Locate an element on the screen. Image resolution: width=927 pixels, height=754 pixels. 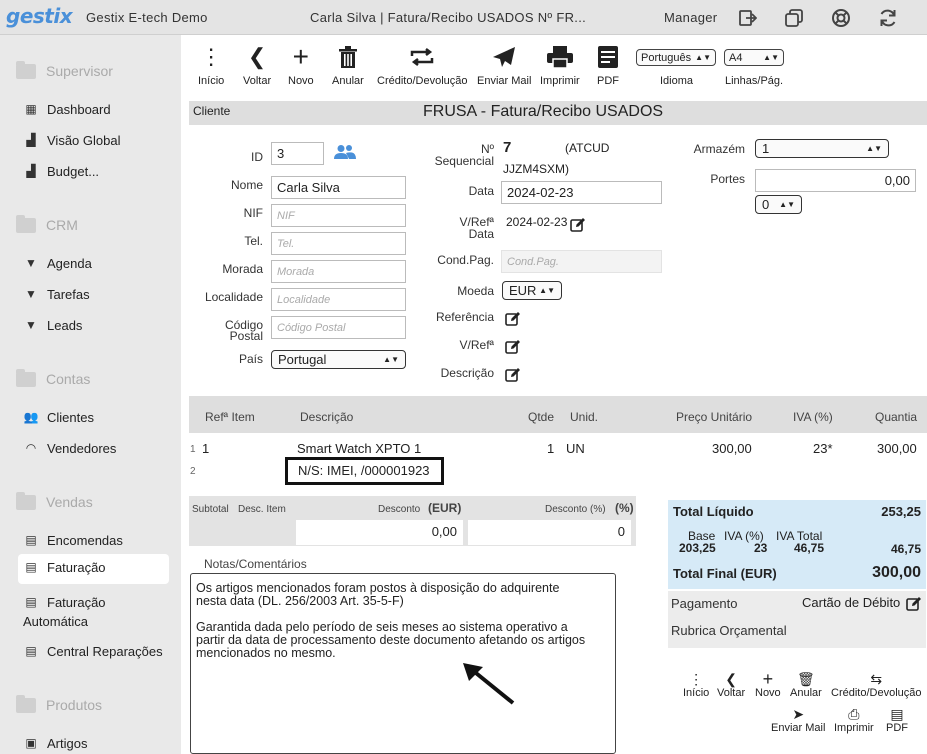
bottom-enviar-mail-button: ➤ Enviar Mail is located at coordinates (798, 720).